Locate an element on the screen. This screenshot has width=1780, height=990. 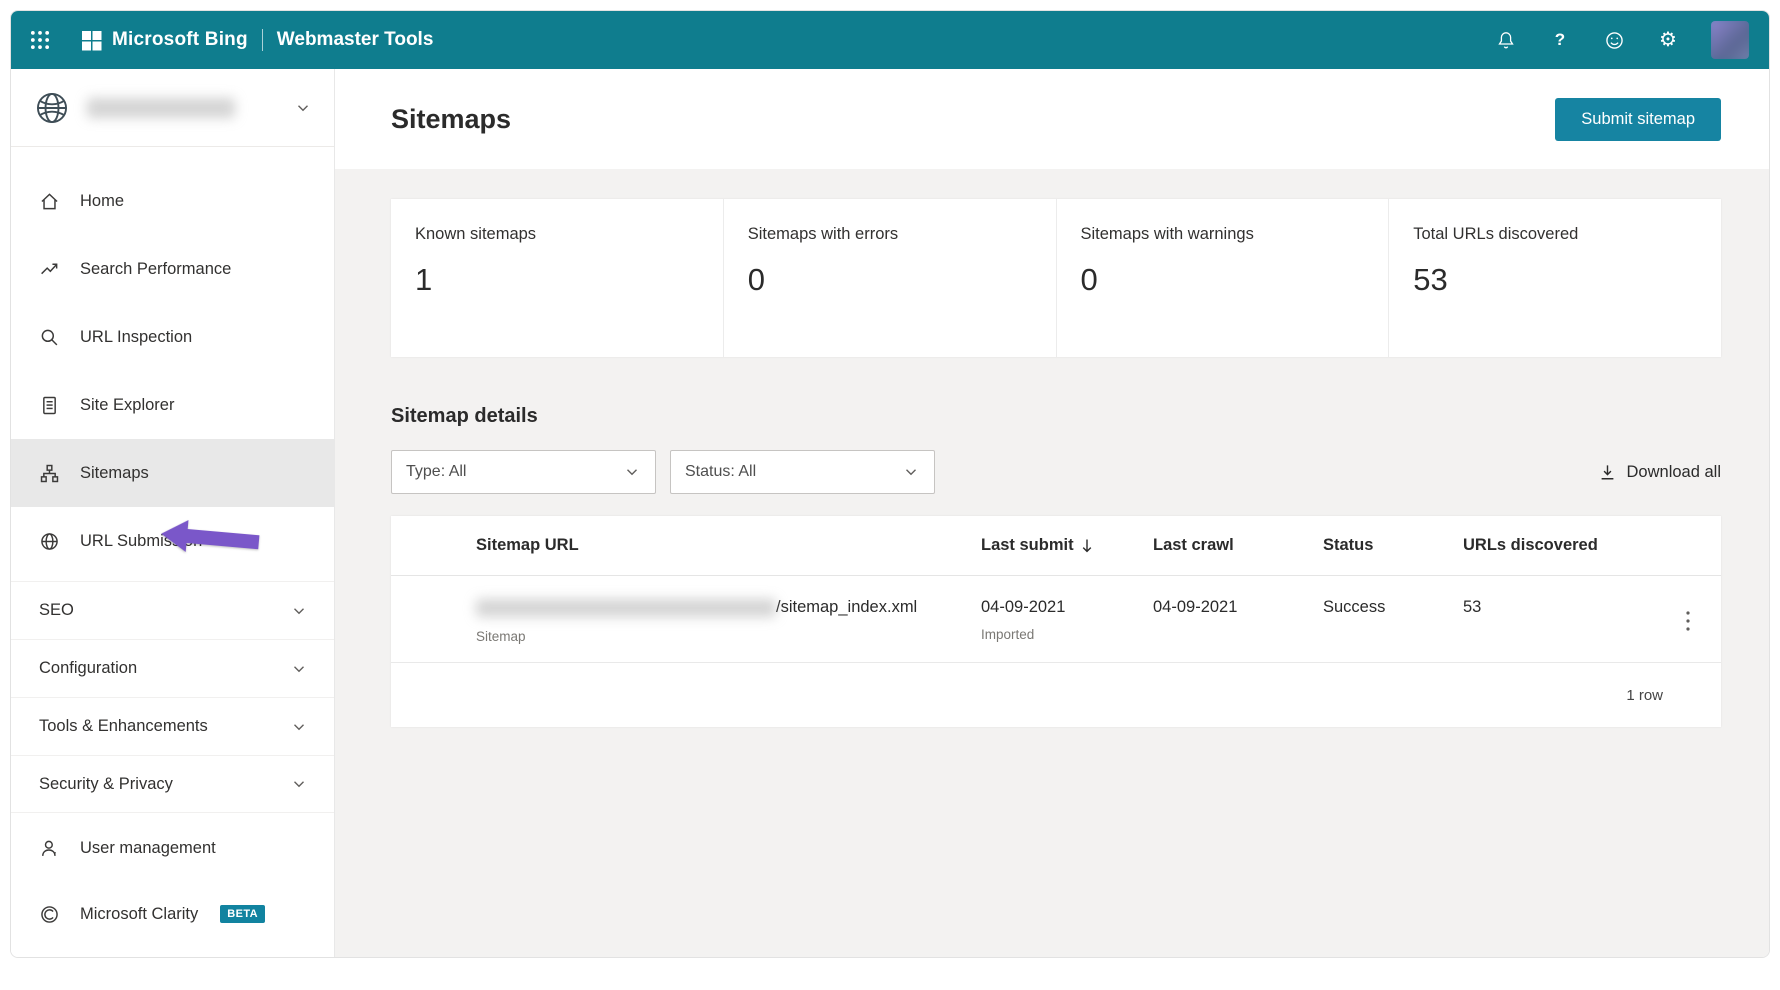
column-header-label: Last submit is located at coordinates (1027, 545).